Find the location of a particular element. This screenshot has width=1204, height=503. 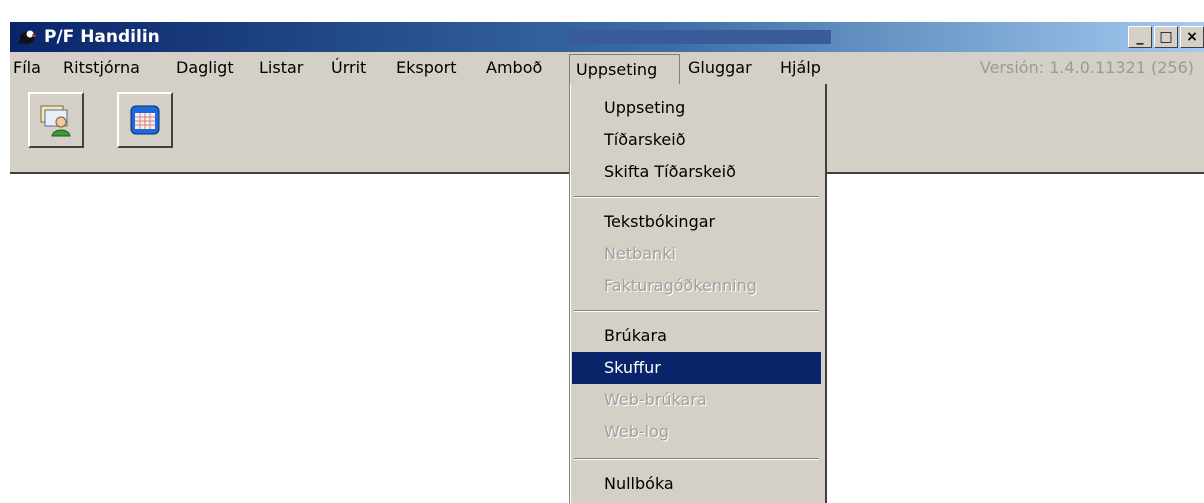

window-title: P/F Handilin is located at coordinates (102, 37).